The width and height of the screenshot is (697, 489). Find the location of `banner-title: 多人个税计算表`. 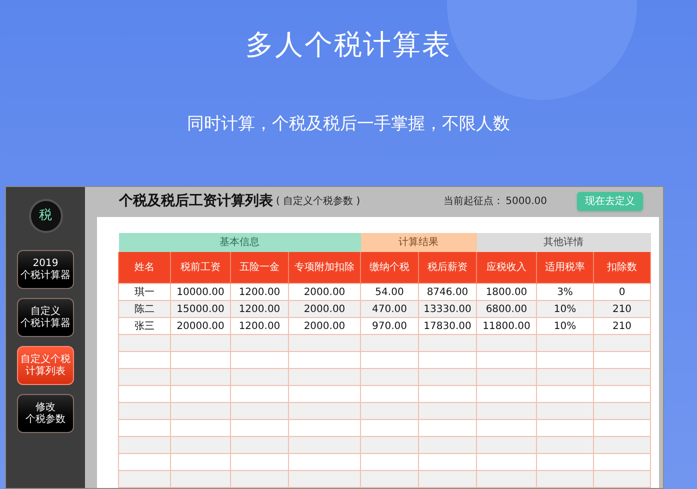

banner-title: 多人个税计算表 is located at coordinates (349, 45).